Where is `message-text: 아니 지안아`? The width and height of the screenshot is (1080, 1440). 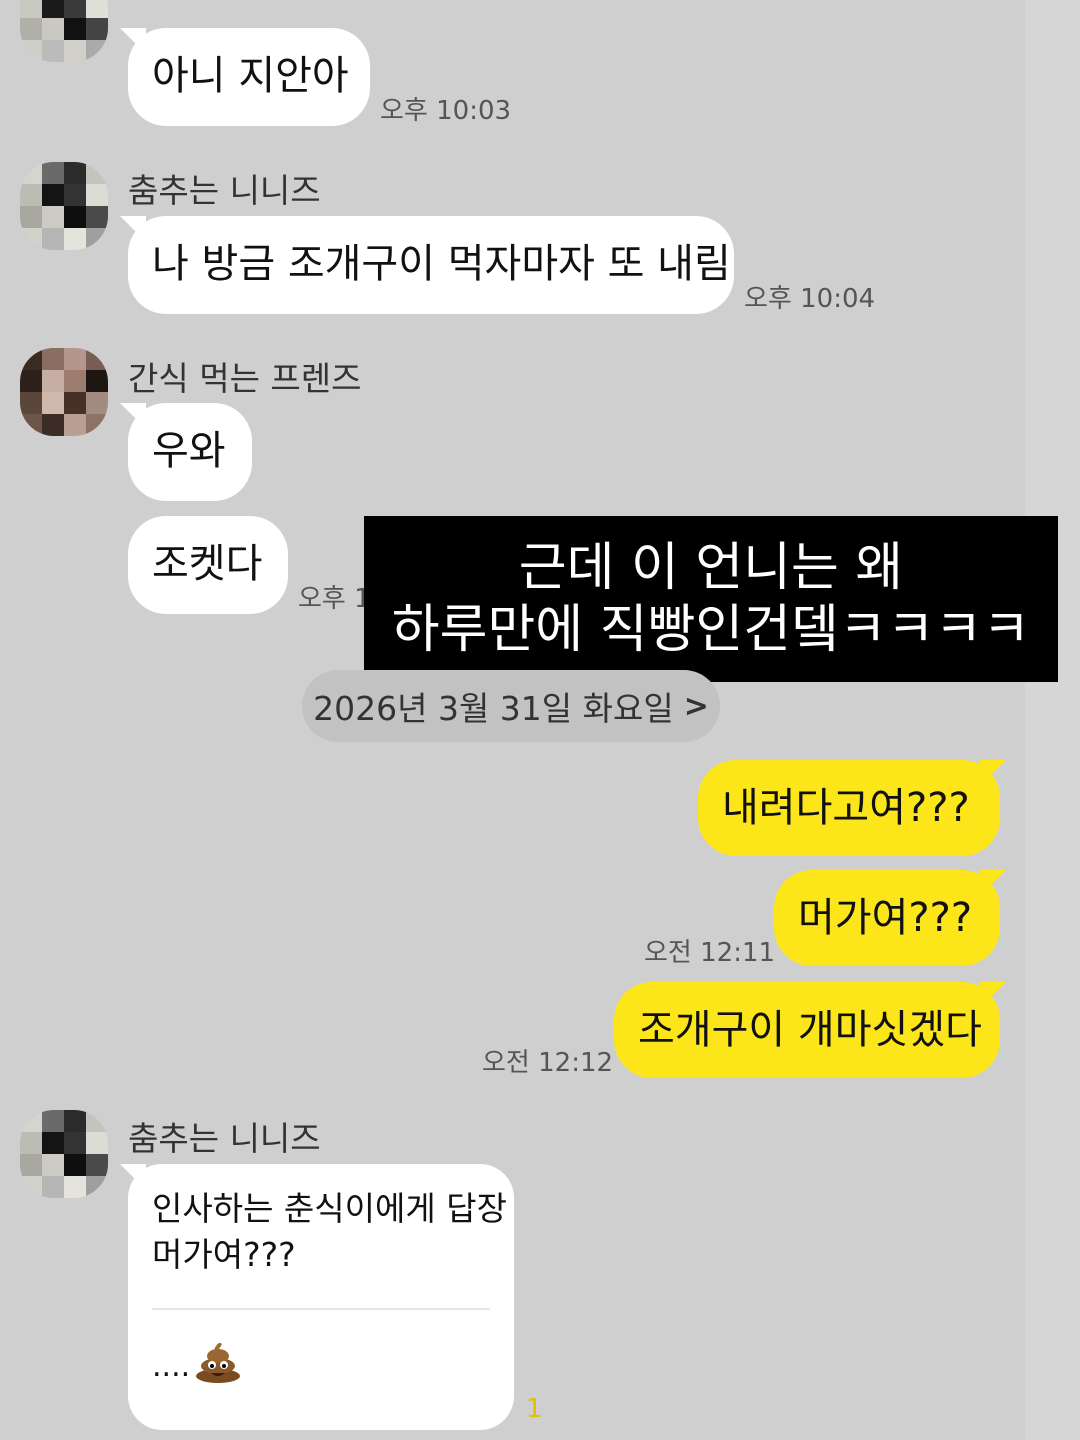 message-text: 아니 지안아 is located at coordinates (250, 76).